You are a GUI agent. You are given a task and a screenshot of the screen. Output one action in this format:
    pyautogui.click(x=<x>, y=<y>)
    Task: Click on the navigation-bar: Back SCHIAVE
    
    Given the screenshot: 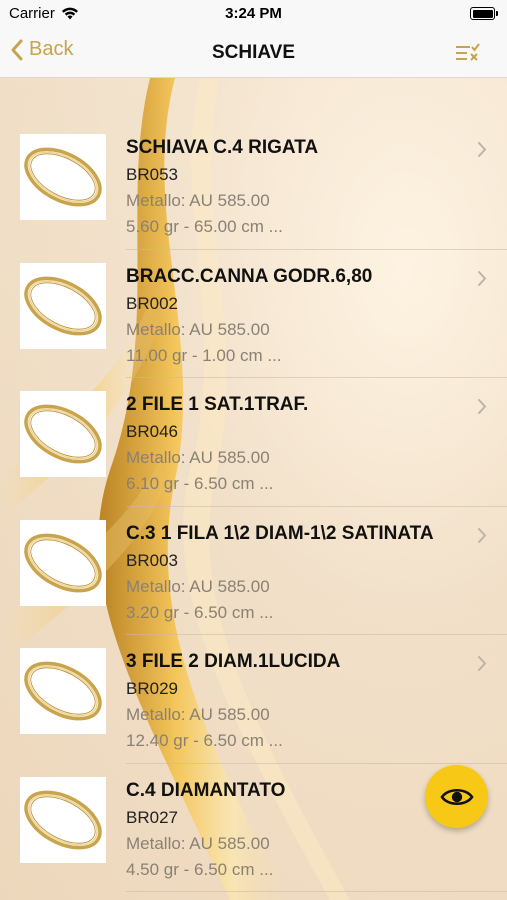 What is the action you would take?
    pyautogui.click(x=253, y=53)
    